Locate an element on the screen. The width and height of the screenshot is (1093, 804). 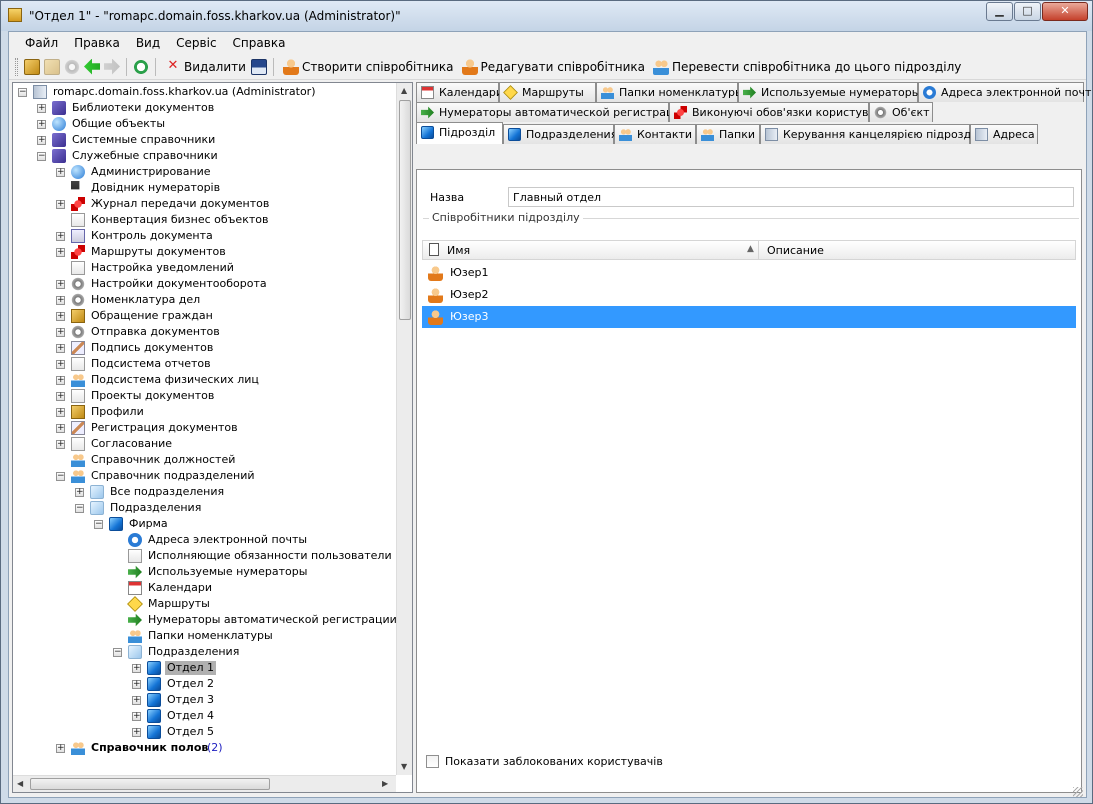
tree-item: + Регистрация документов is located at coordinates (204, 428).